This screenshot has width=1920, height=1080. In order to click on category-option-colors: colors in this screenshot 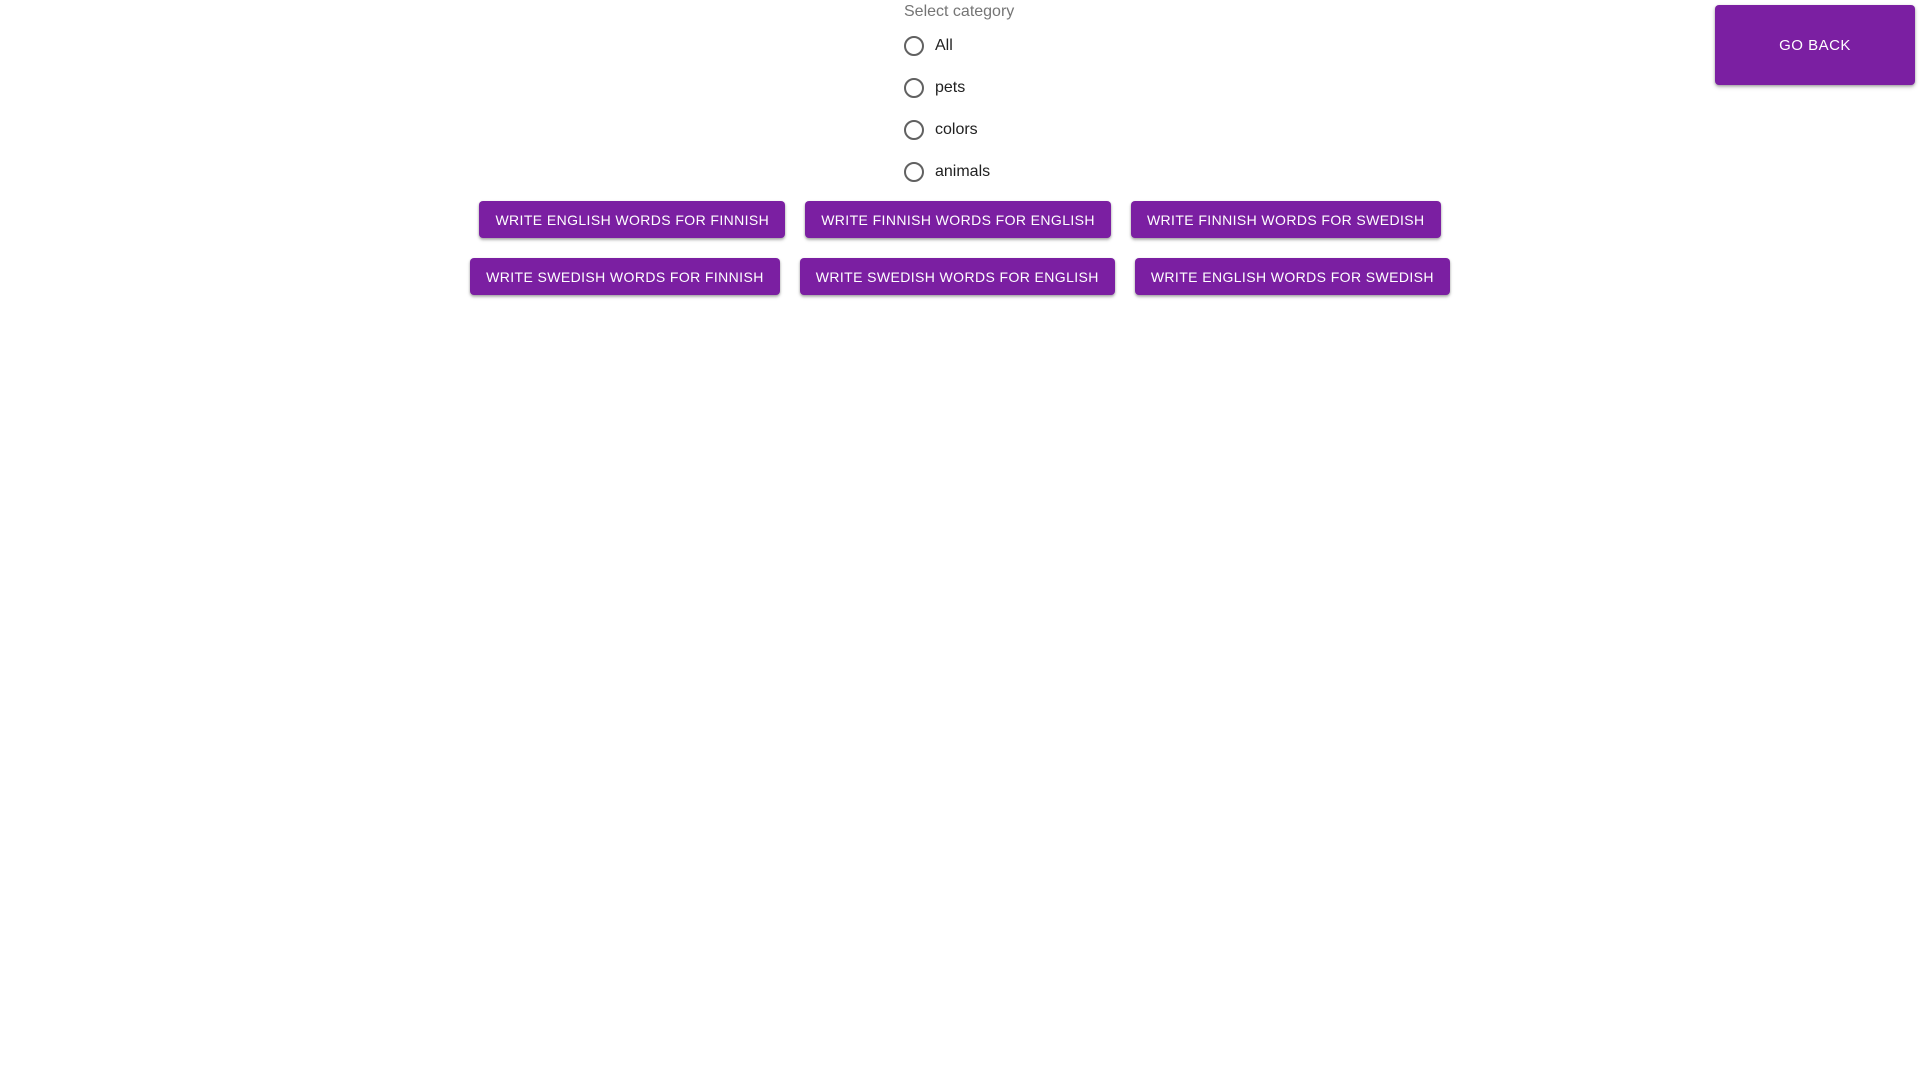, I will do `click(1054, 130)`.